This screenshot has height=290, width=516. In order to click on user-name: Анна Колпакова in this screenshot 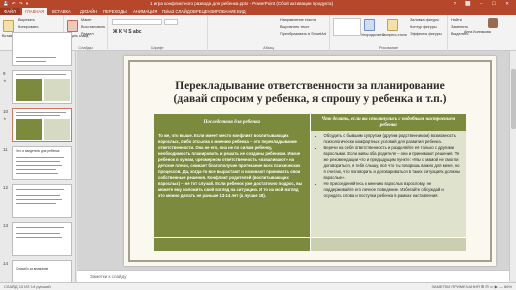, I will do `click(477, 32)`.